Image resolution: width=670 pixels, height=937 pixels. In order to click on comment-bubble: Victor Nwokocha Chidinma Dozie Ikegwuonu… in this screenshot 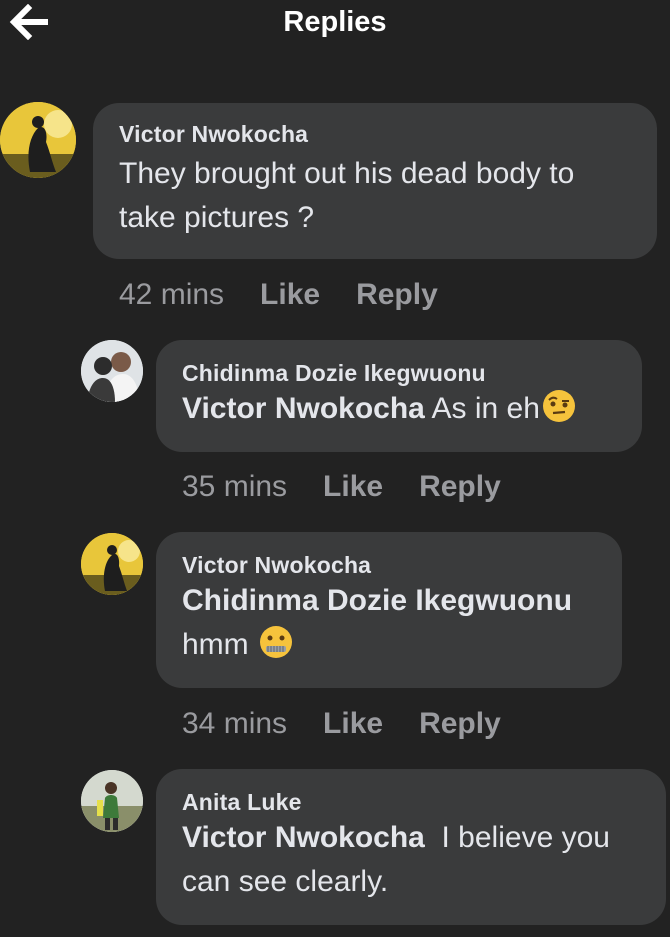, I will do `click(389, 610)`.